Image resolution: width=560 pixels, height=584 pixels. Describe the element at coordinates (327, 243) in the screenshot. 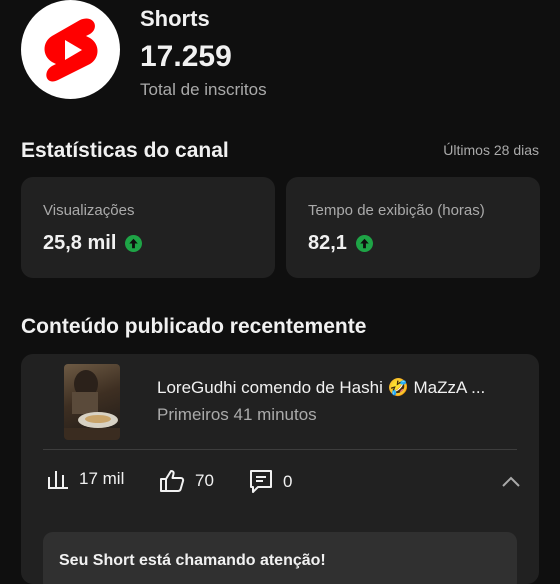

I see `watch-time-value: 82,1` at that location.